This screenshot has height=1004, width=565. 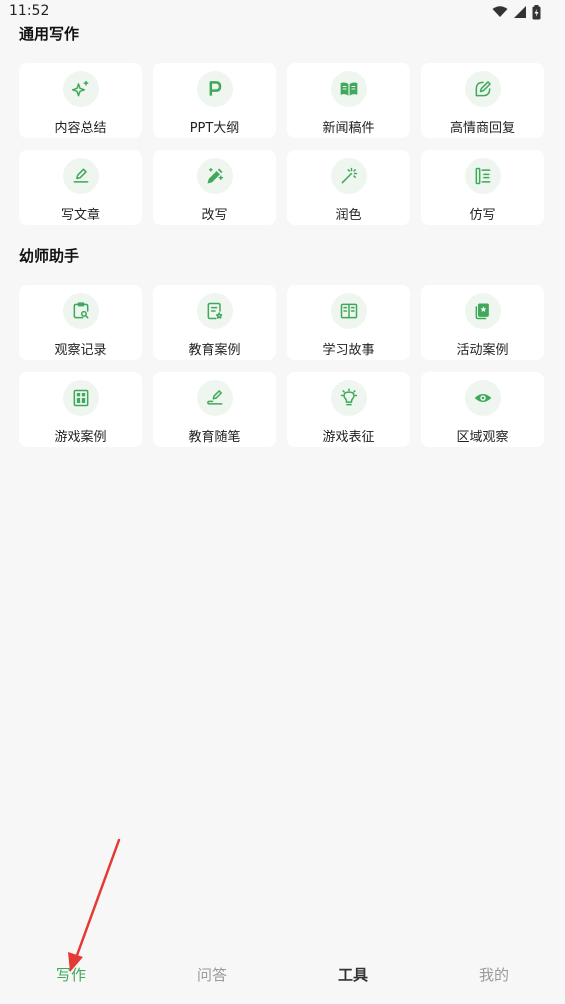 I want to click on wifi-icon, so click(x=500, y=11).